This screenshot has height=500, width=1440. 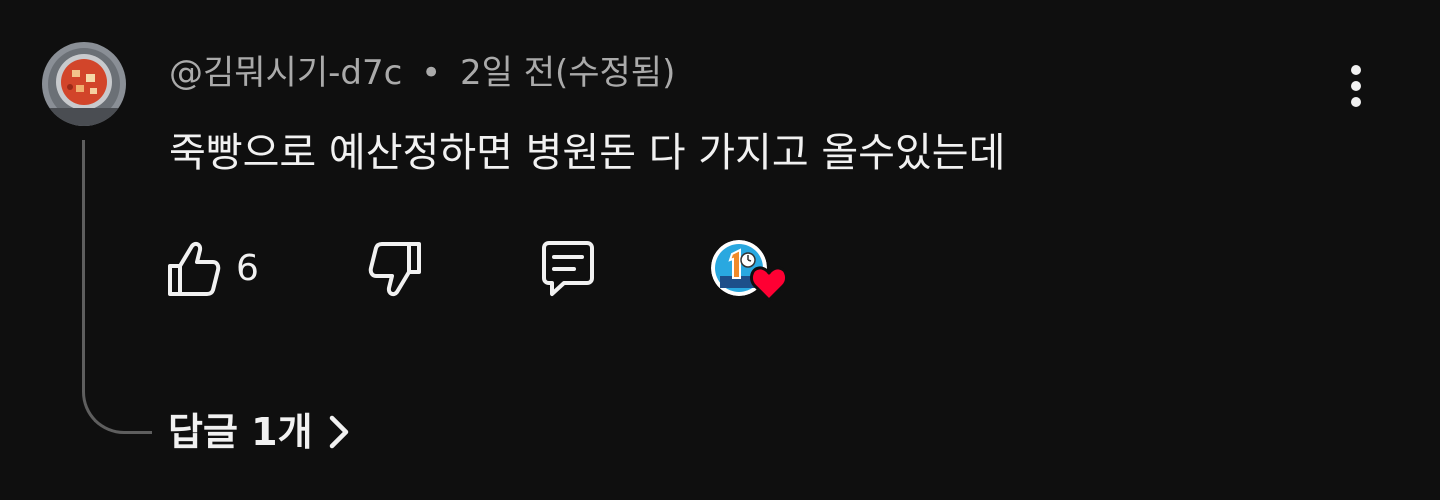 I want to click on vertical-dots-icon, so click(x=1356, y=86).